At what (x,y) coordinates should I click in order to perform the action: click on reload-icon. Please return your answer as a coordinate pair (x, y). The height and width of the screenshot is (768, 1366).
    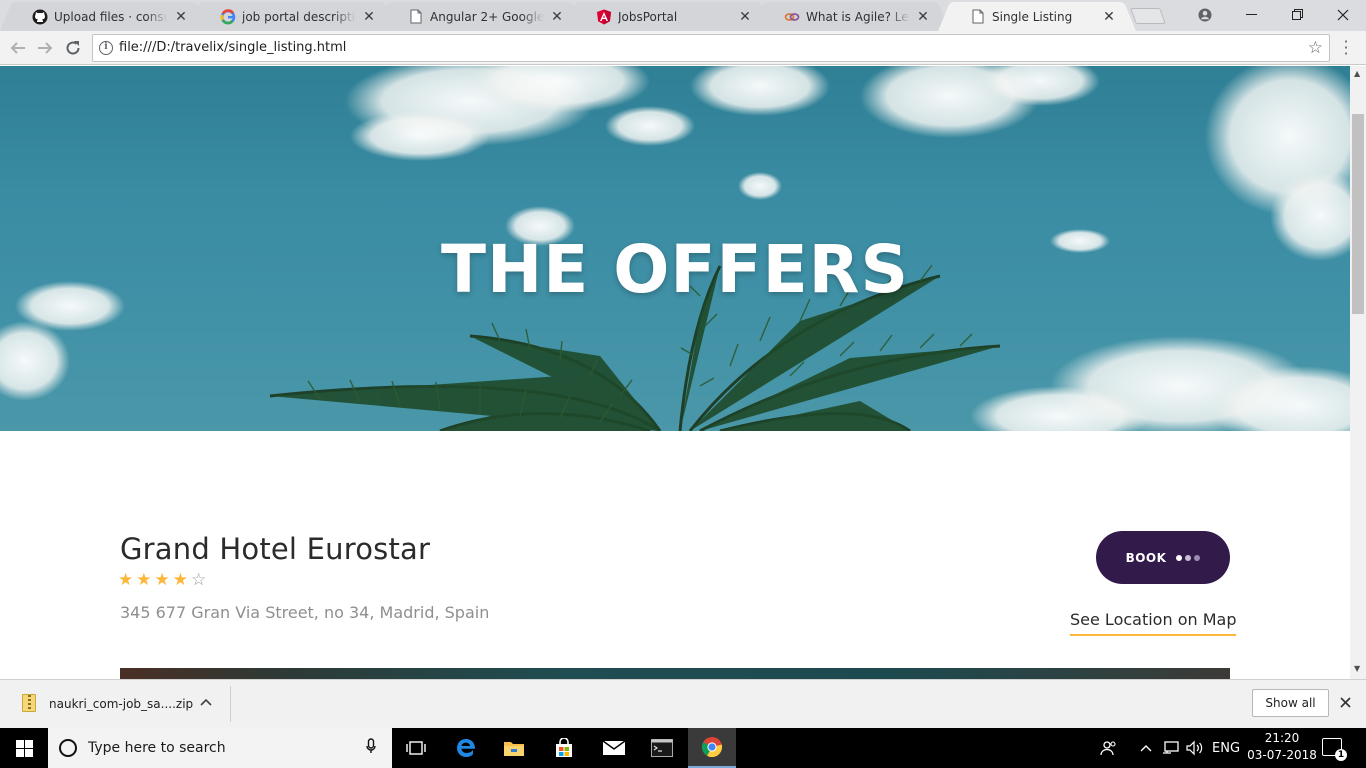
    Looking at the image, I should click on (73, 48).